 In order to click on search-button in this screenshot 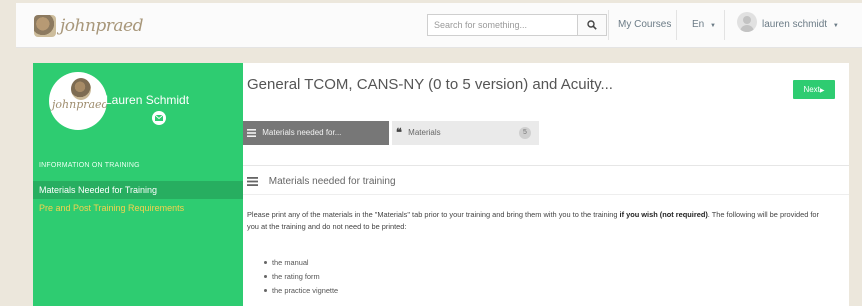, I will do `click(591, 25)`.